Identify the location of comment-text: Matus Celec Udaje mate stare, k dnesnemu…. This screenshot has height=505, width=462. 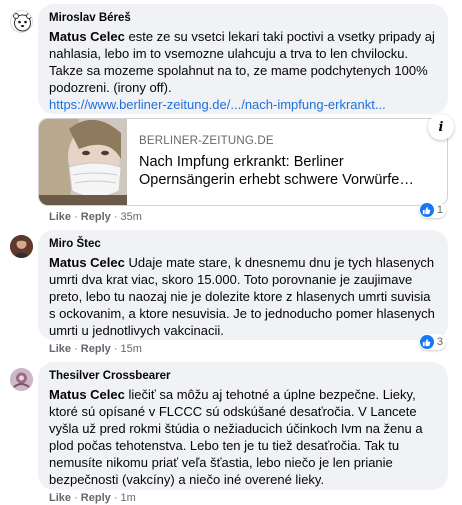
(242, 296).